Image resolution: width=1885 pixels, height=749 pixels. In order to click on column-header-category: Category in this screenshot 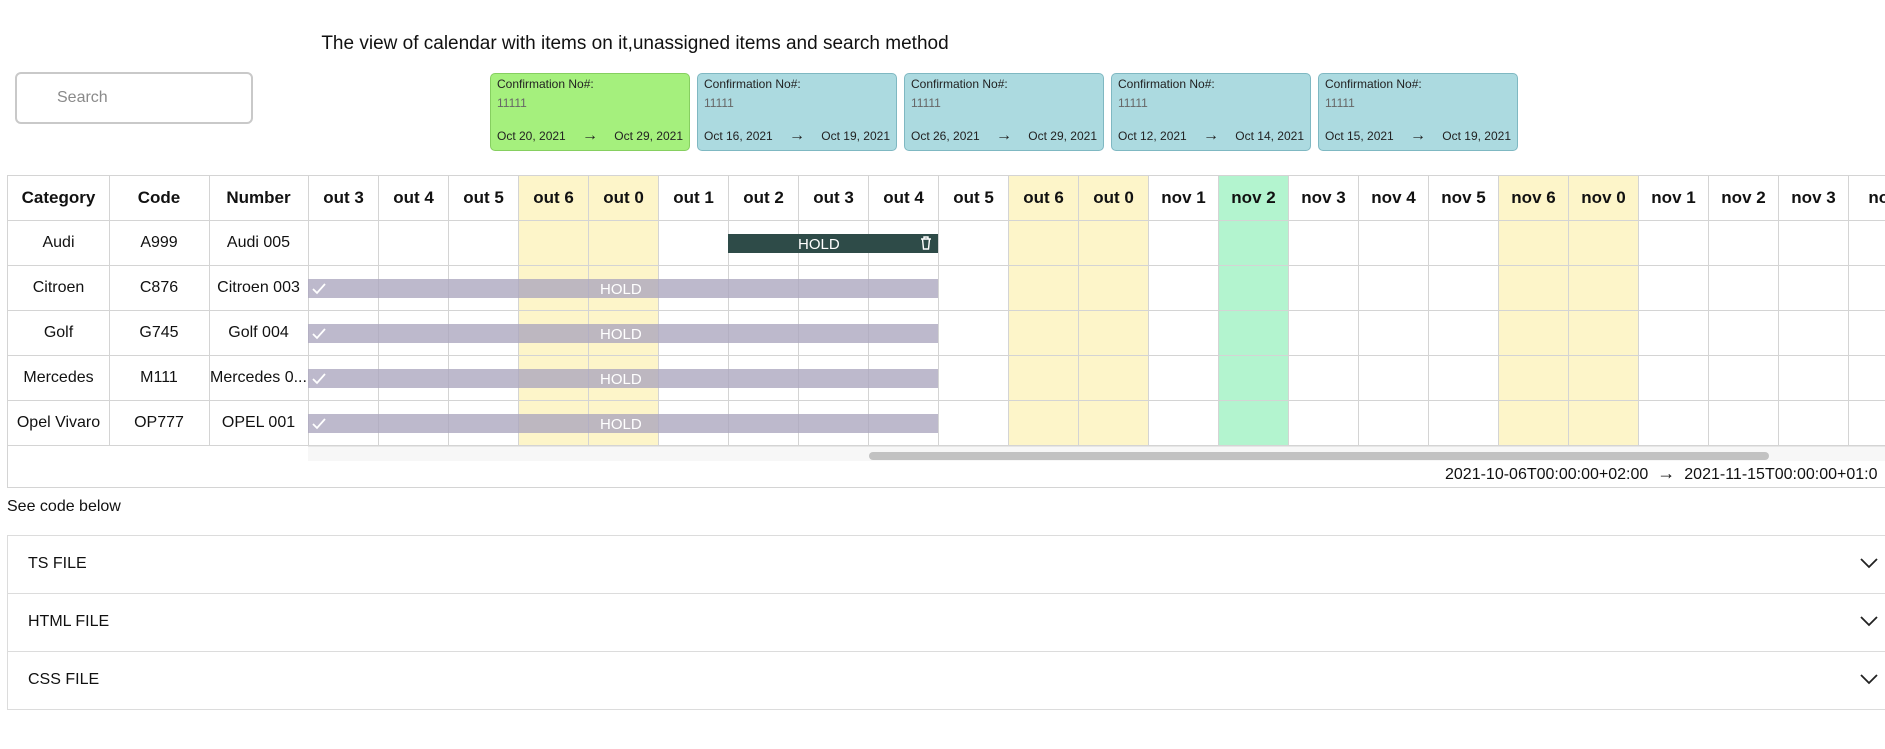, I will do `click(58, 198)`.